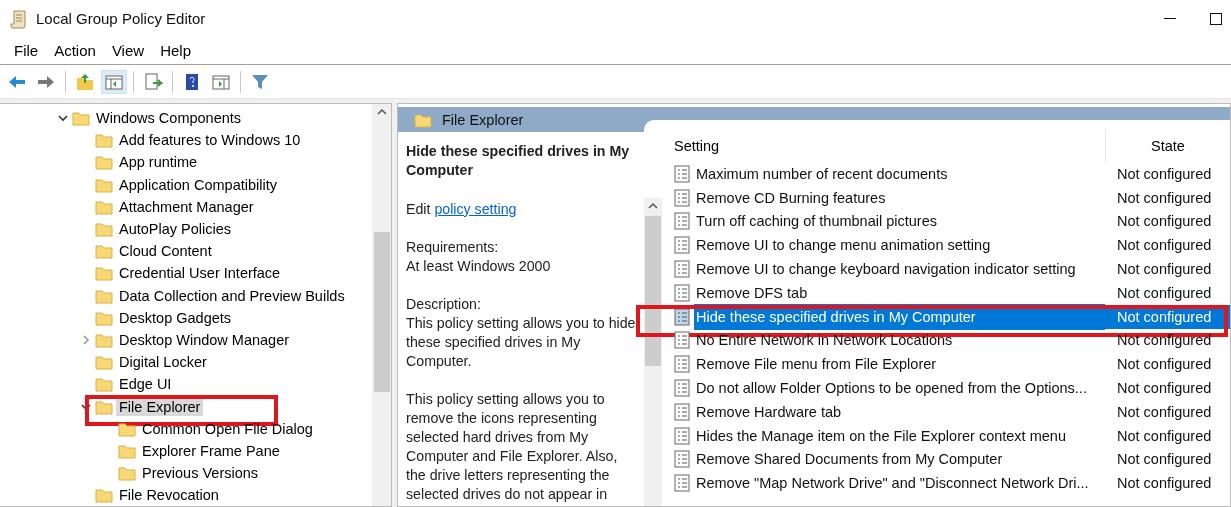 The height and width of the screenshot is (507, 1231). Describe the element at coordinates (899, 221) in the screenshot. I see `setting-name: Turn off caching of thumbnail pictures` at that location.